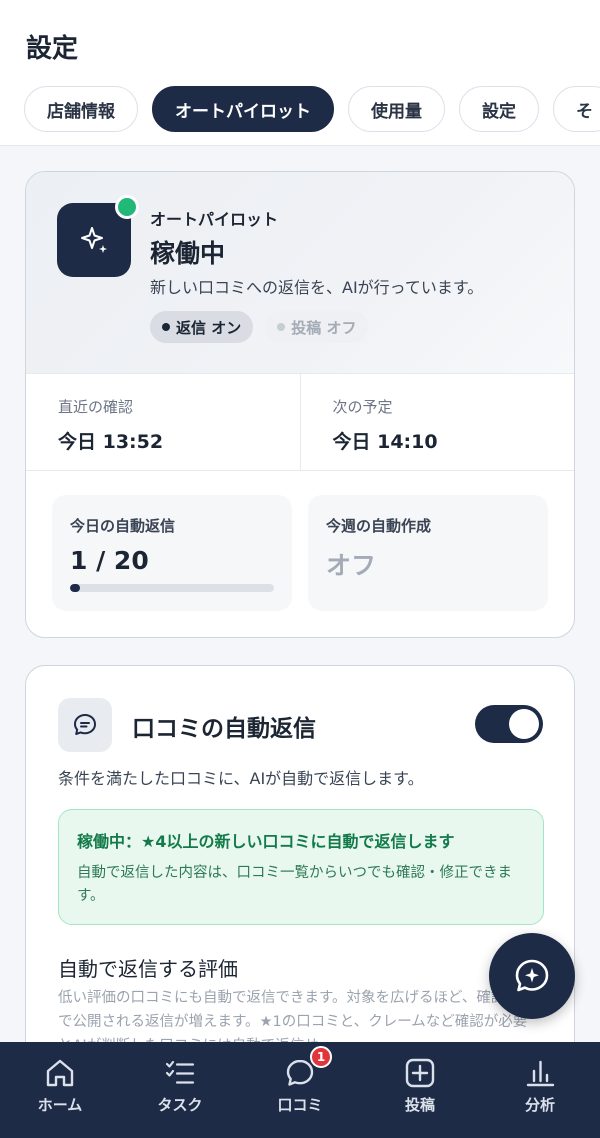 This screenshot has width=600, height=1138. Describe the element at coordinates (539, 1105) in the screenshot. I see `nav-label-analytics: 分析` at that location.